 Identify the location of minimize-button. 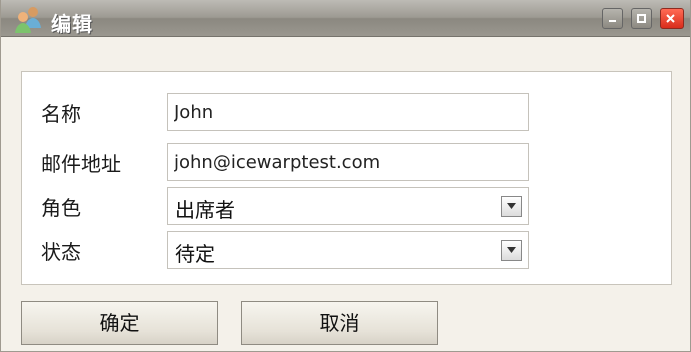
(612, 18).